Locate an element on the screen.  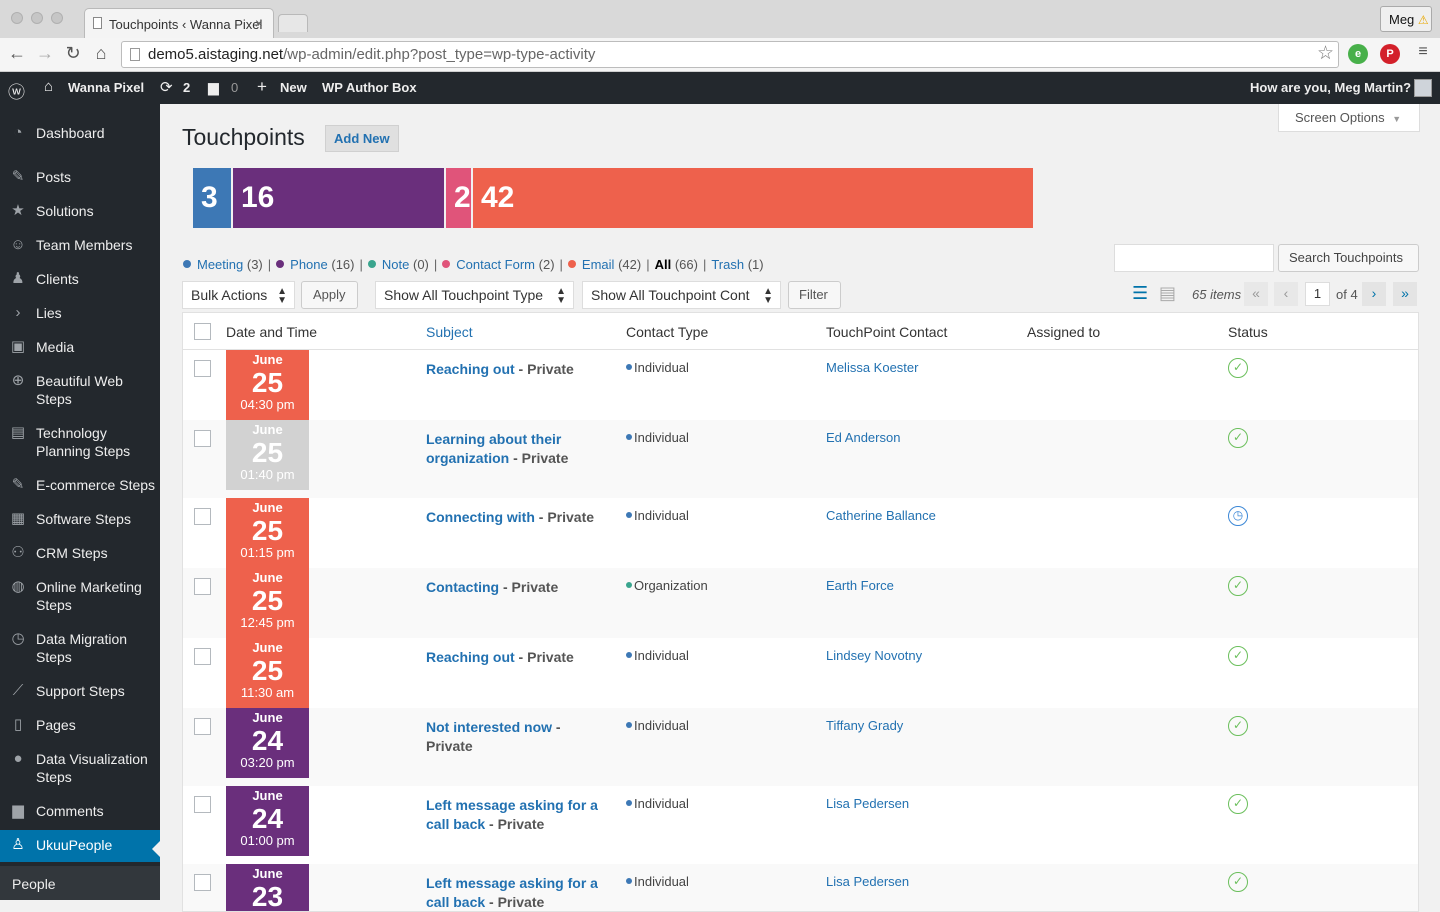
account-greeting: How are you, Meg Martin? is located at coordinates (1330, 87).